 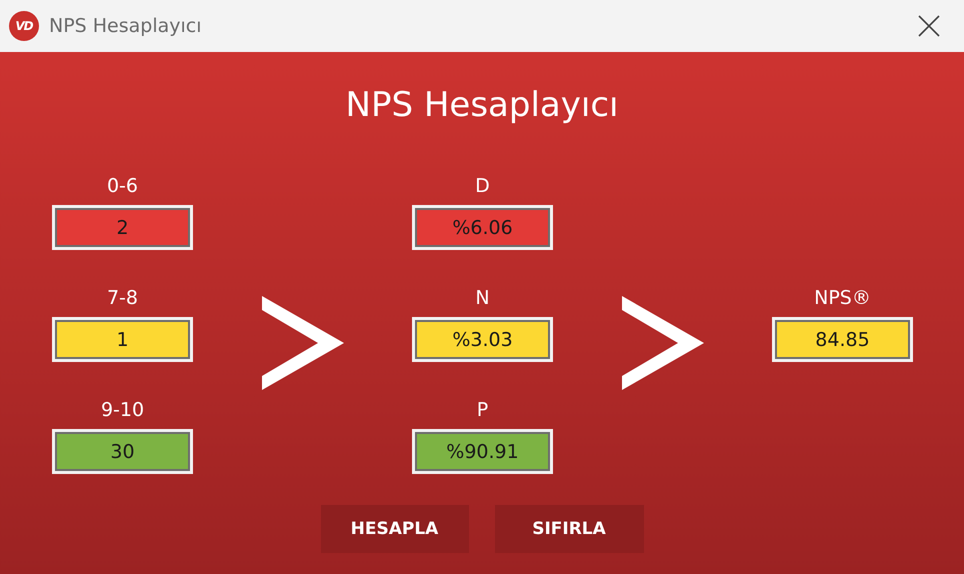 What do you see at coordinates (569, 529) in the screenshot?
I see `action-button: SIFIRLA` at bounding box center [569, 529].